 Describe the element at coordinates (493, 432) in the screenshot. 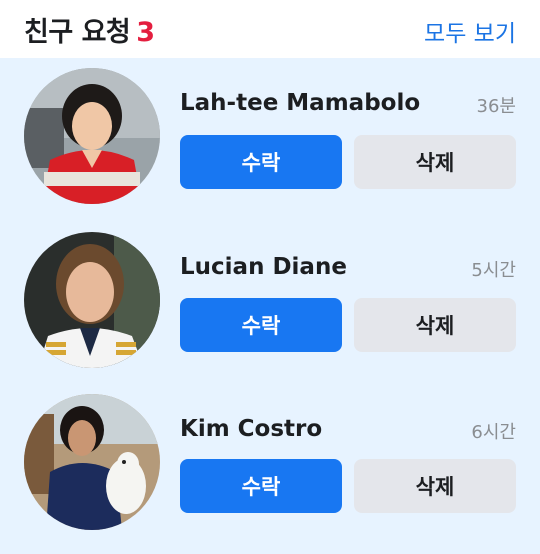

I see `request-time: 6시간` at that location.